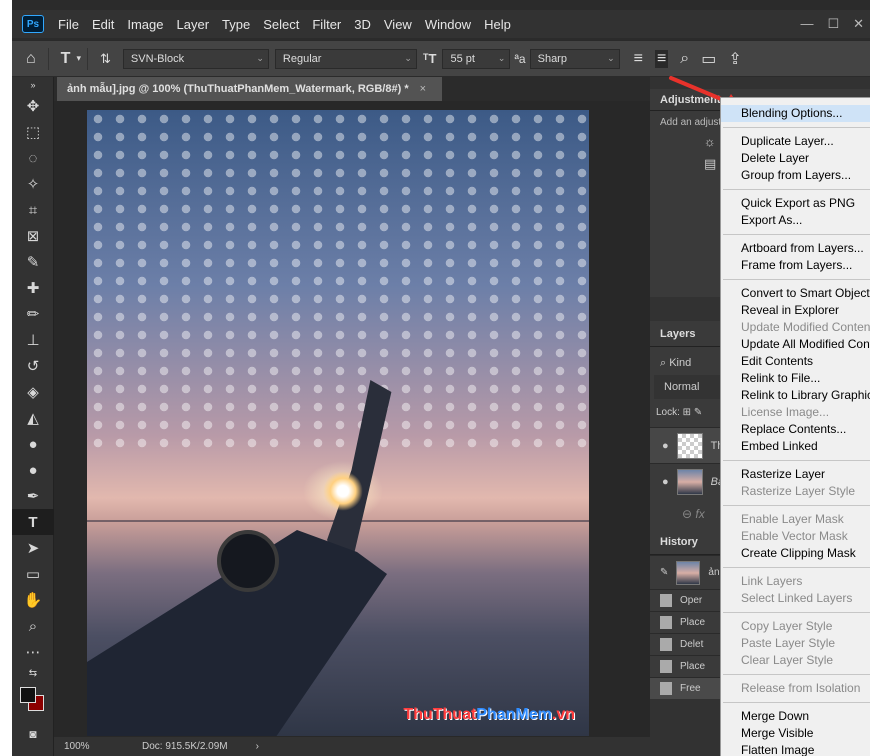  I want to click on menu-file: File, so click(68, 24).